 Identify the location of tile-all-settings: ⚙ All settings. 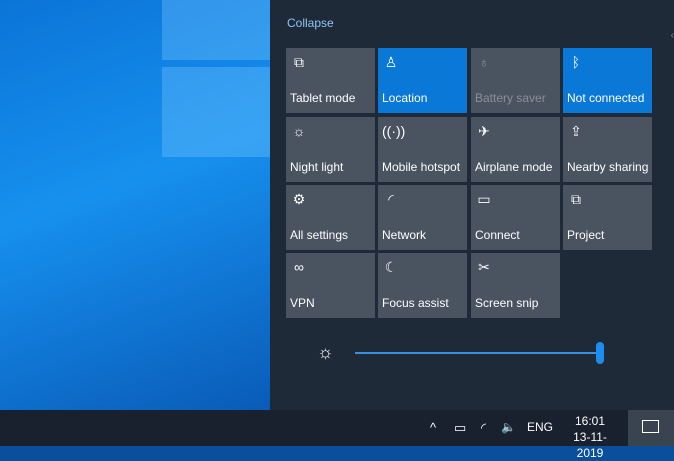
(330, 217).